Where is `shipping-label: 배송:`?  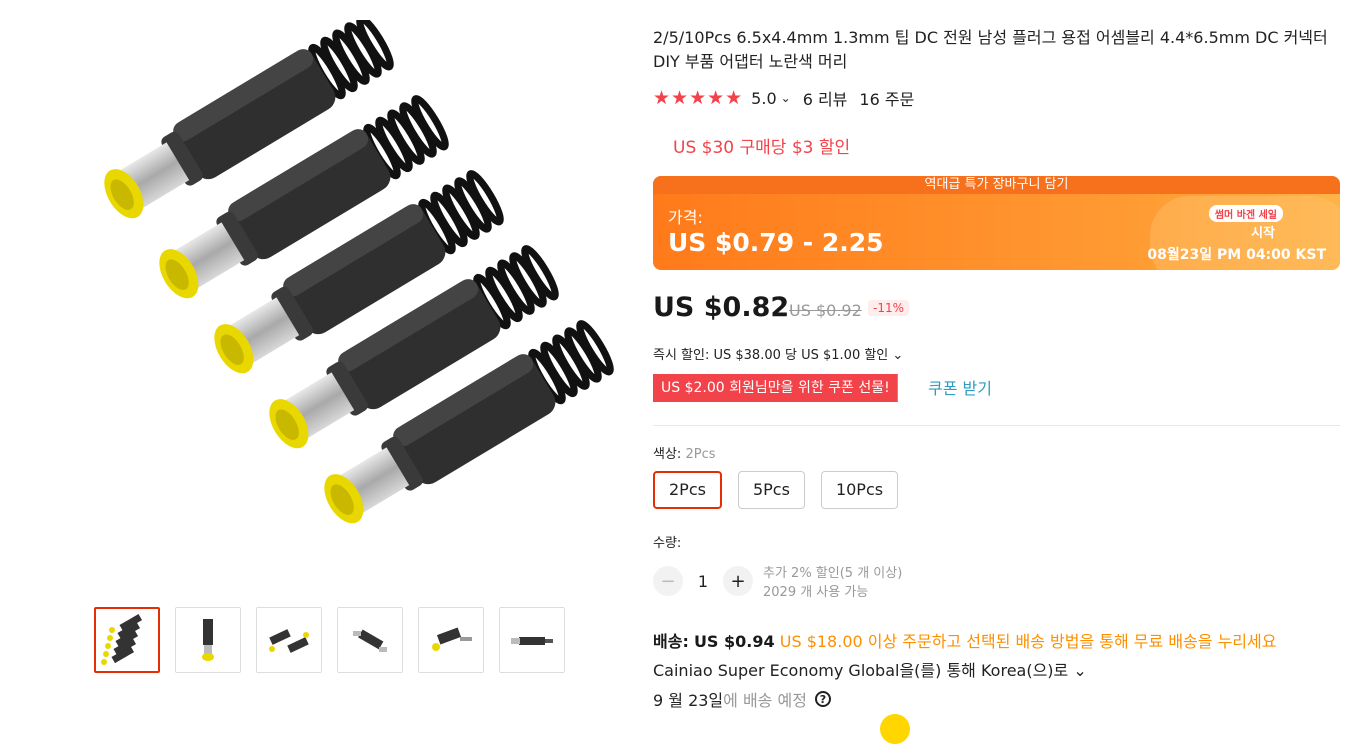 shipping-label: 배송: is located at coordinates (671, 641).